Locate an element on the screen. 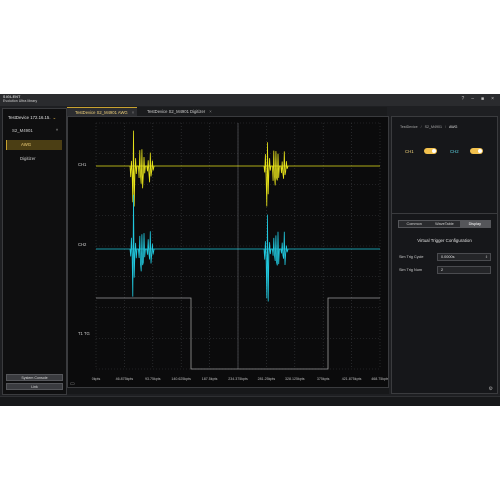 The image size is (500, 500). tab-label: TestDevice S2_M4901 AWG is located at coordinates (101, 112).